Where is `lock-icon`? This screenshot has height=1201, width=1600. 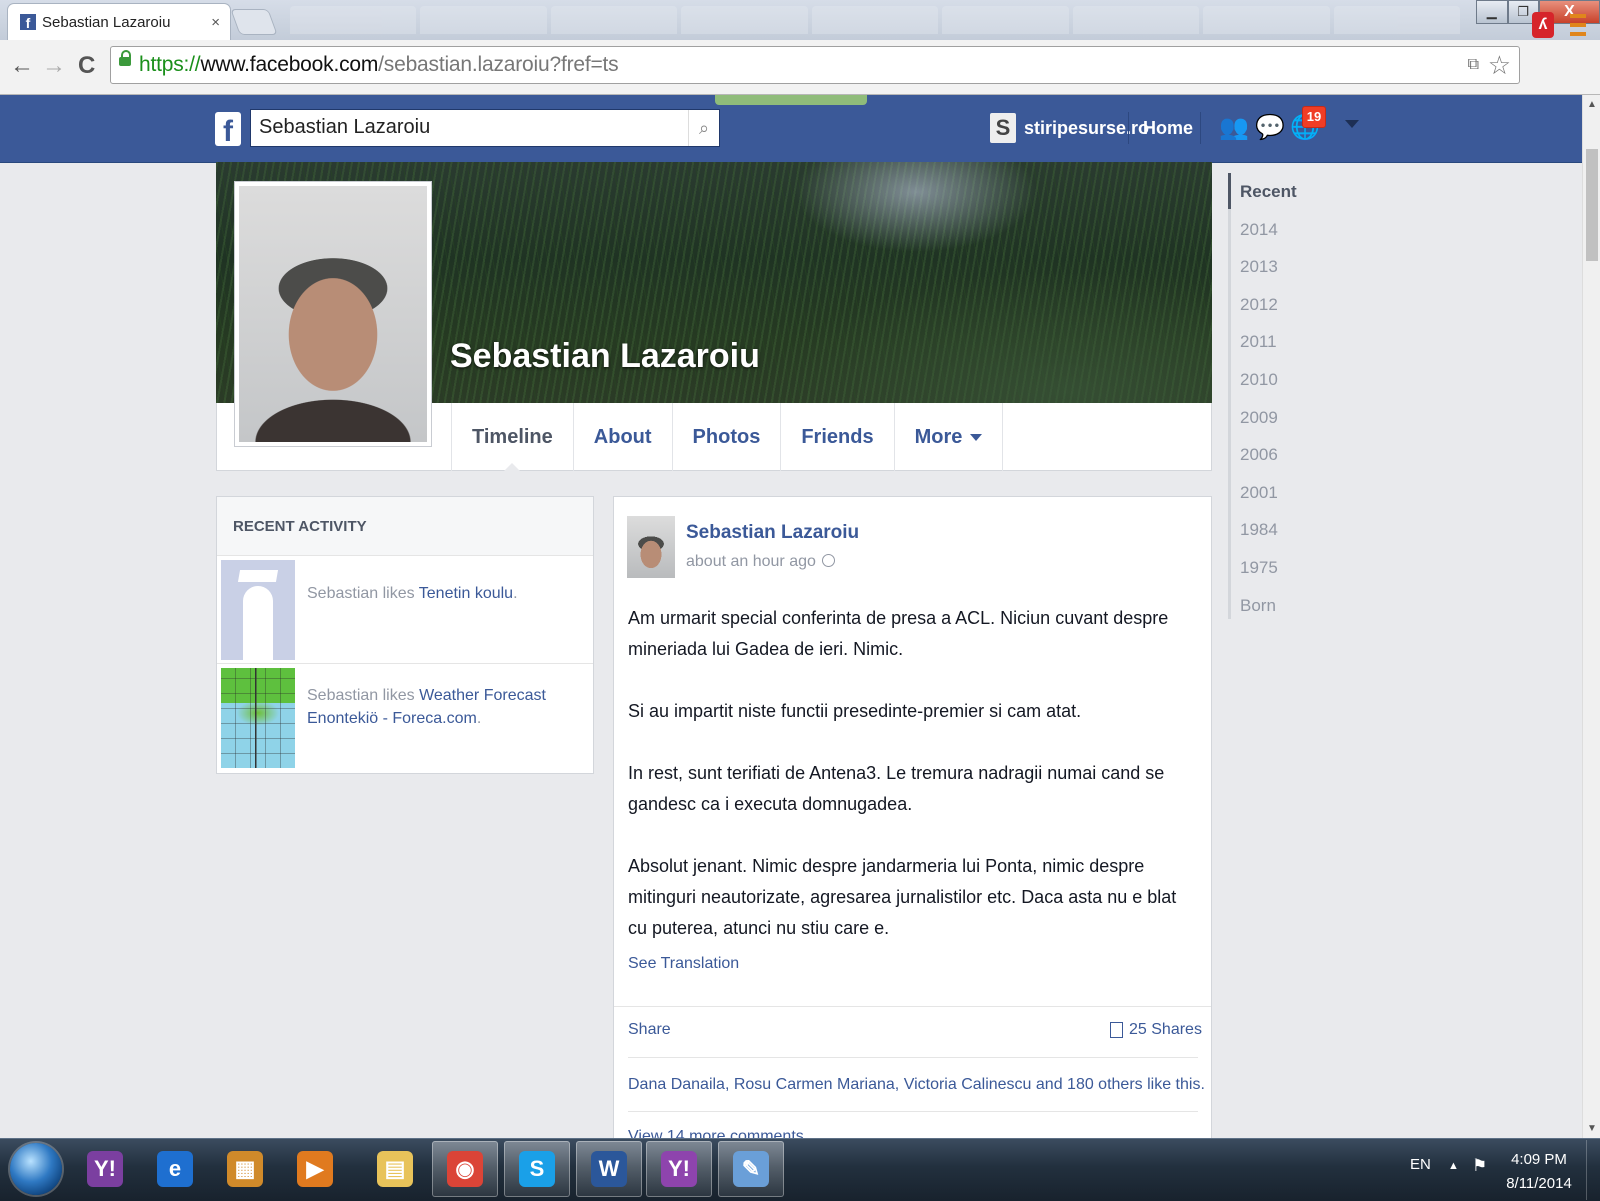 lock-icon is located at coordinates (125, 58).